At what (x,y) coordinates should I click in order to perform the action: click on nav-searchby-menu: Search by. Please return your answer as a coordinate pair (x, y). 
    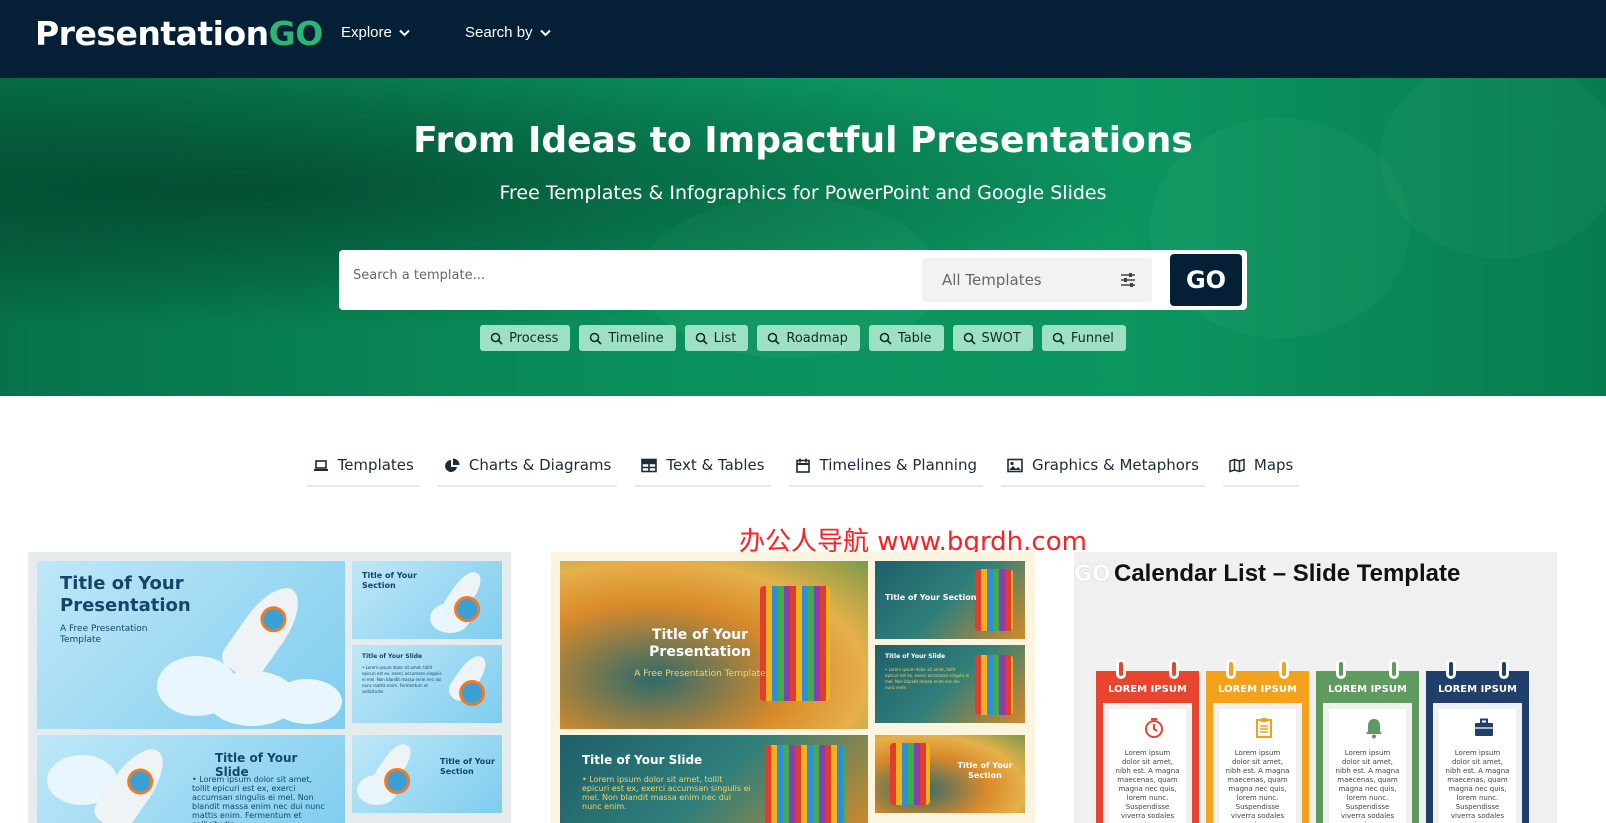
    Looking at the image, I should click on (508, 32).